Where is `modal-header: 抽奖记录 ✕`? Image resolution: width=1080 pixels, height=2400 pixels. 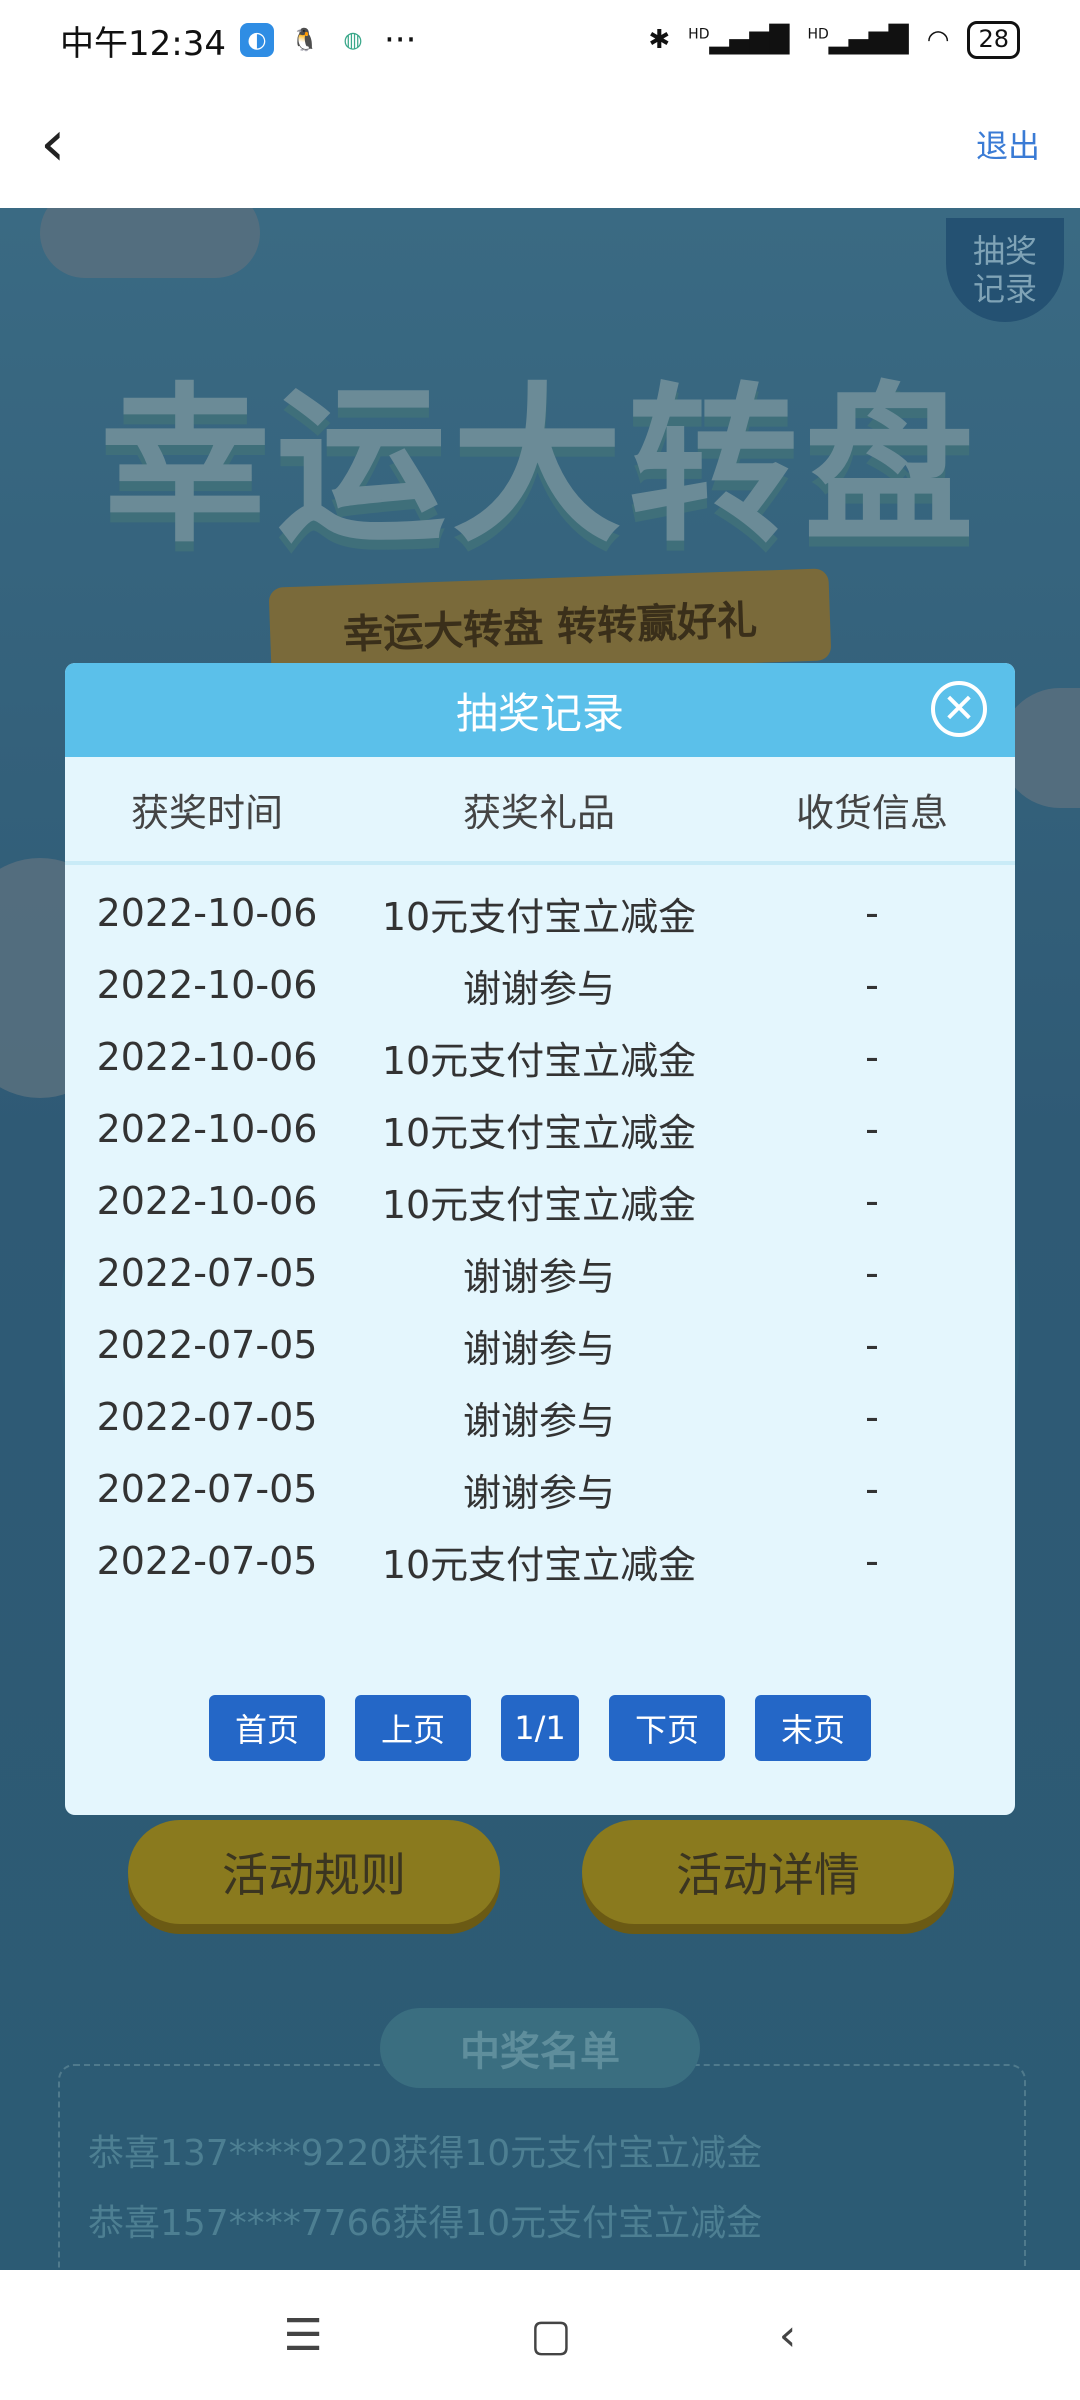
modal-header: 抽奖记录 ✕ is located at coordinates (540, 710).